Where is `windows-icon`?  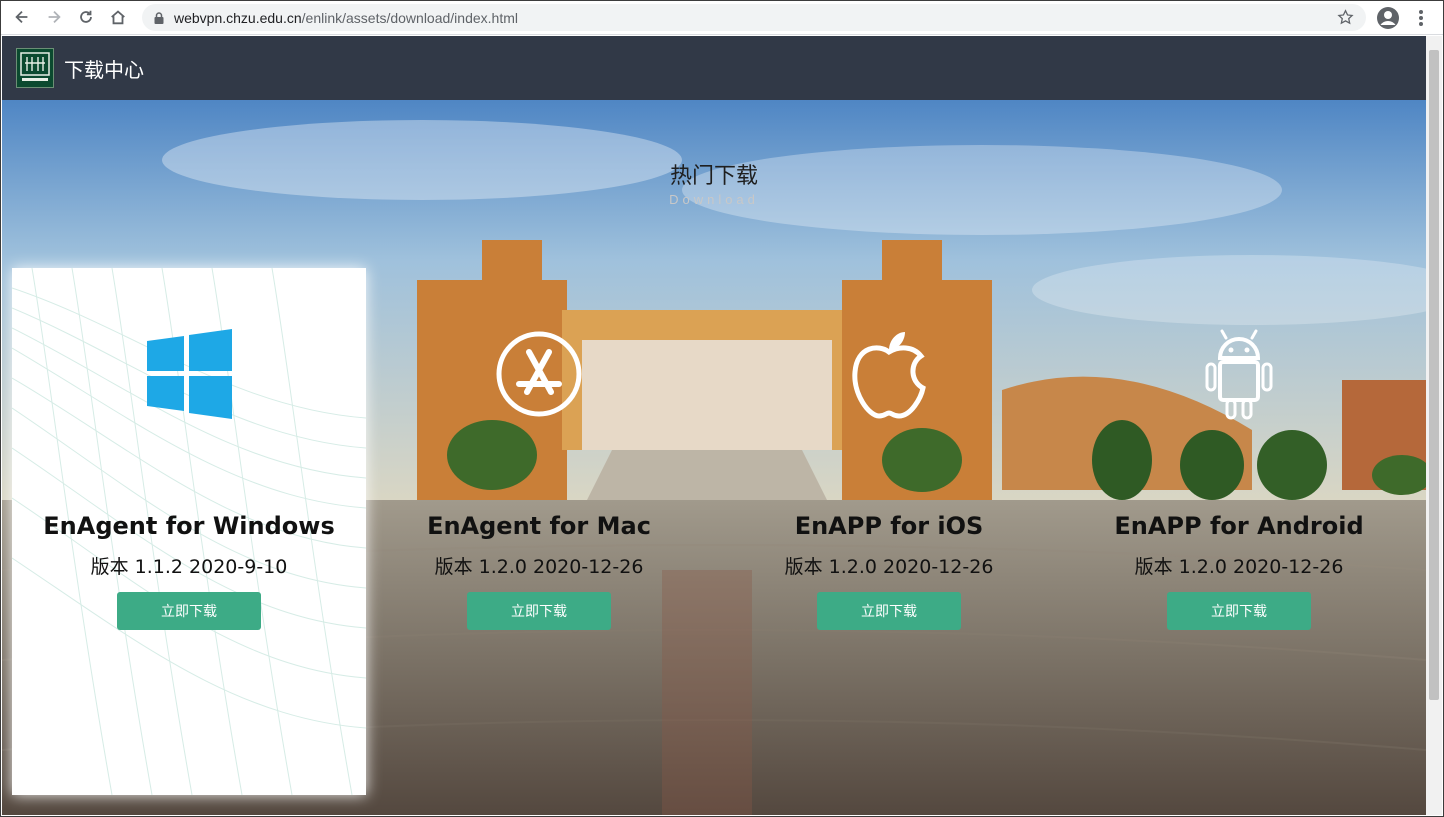 windows-icon is located at coordinates (189, 374).